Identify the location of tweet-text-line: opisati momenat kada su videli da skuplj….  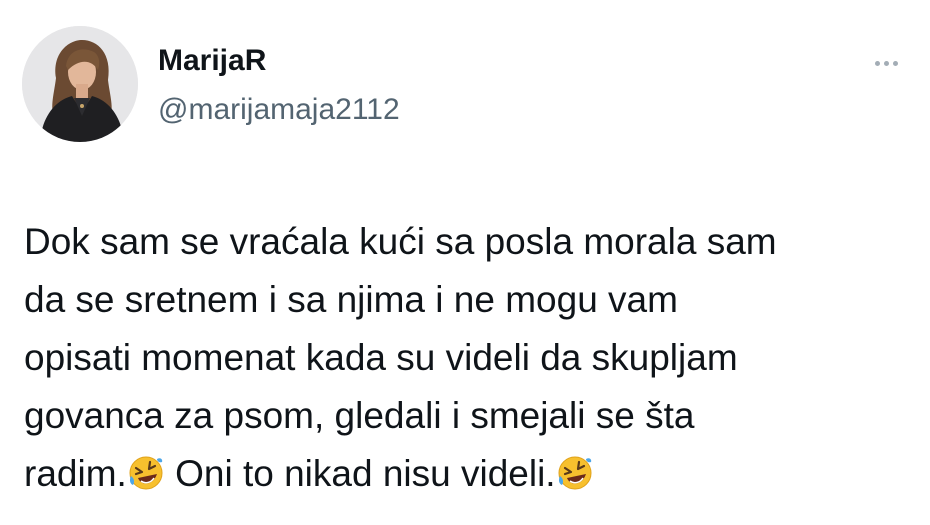
(381, 357).